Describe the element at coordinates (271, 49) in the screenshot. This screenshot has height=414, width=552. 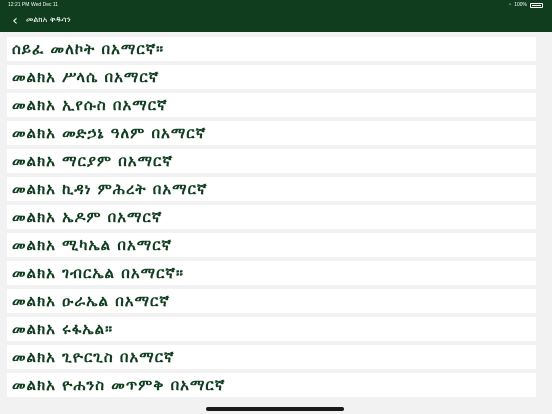
I see `list-item: ሰይፈ መለኮት በአማርኛ።` at that location.